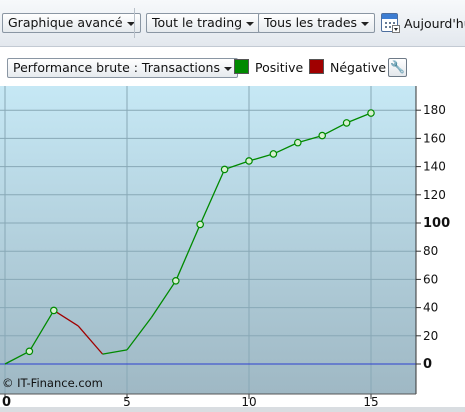  Describe the element at coordinates (436, 223) in the screenshot. I see `y-tick-label: 100` at that location.